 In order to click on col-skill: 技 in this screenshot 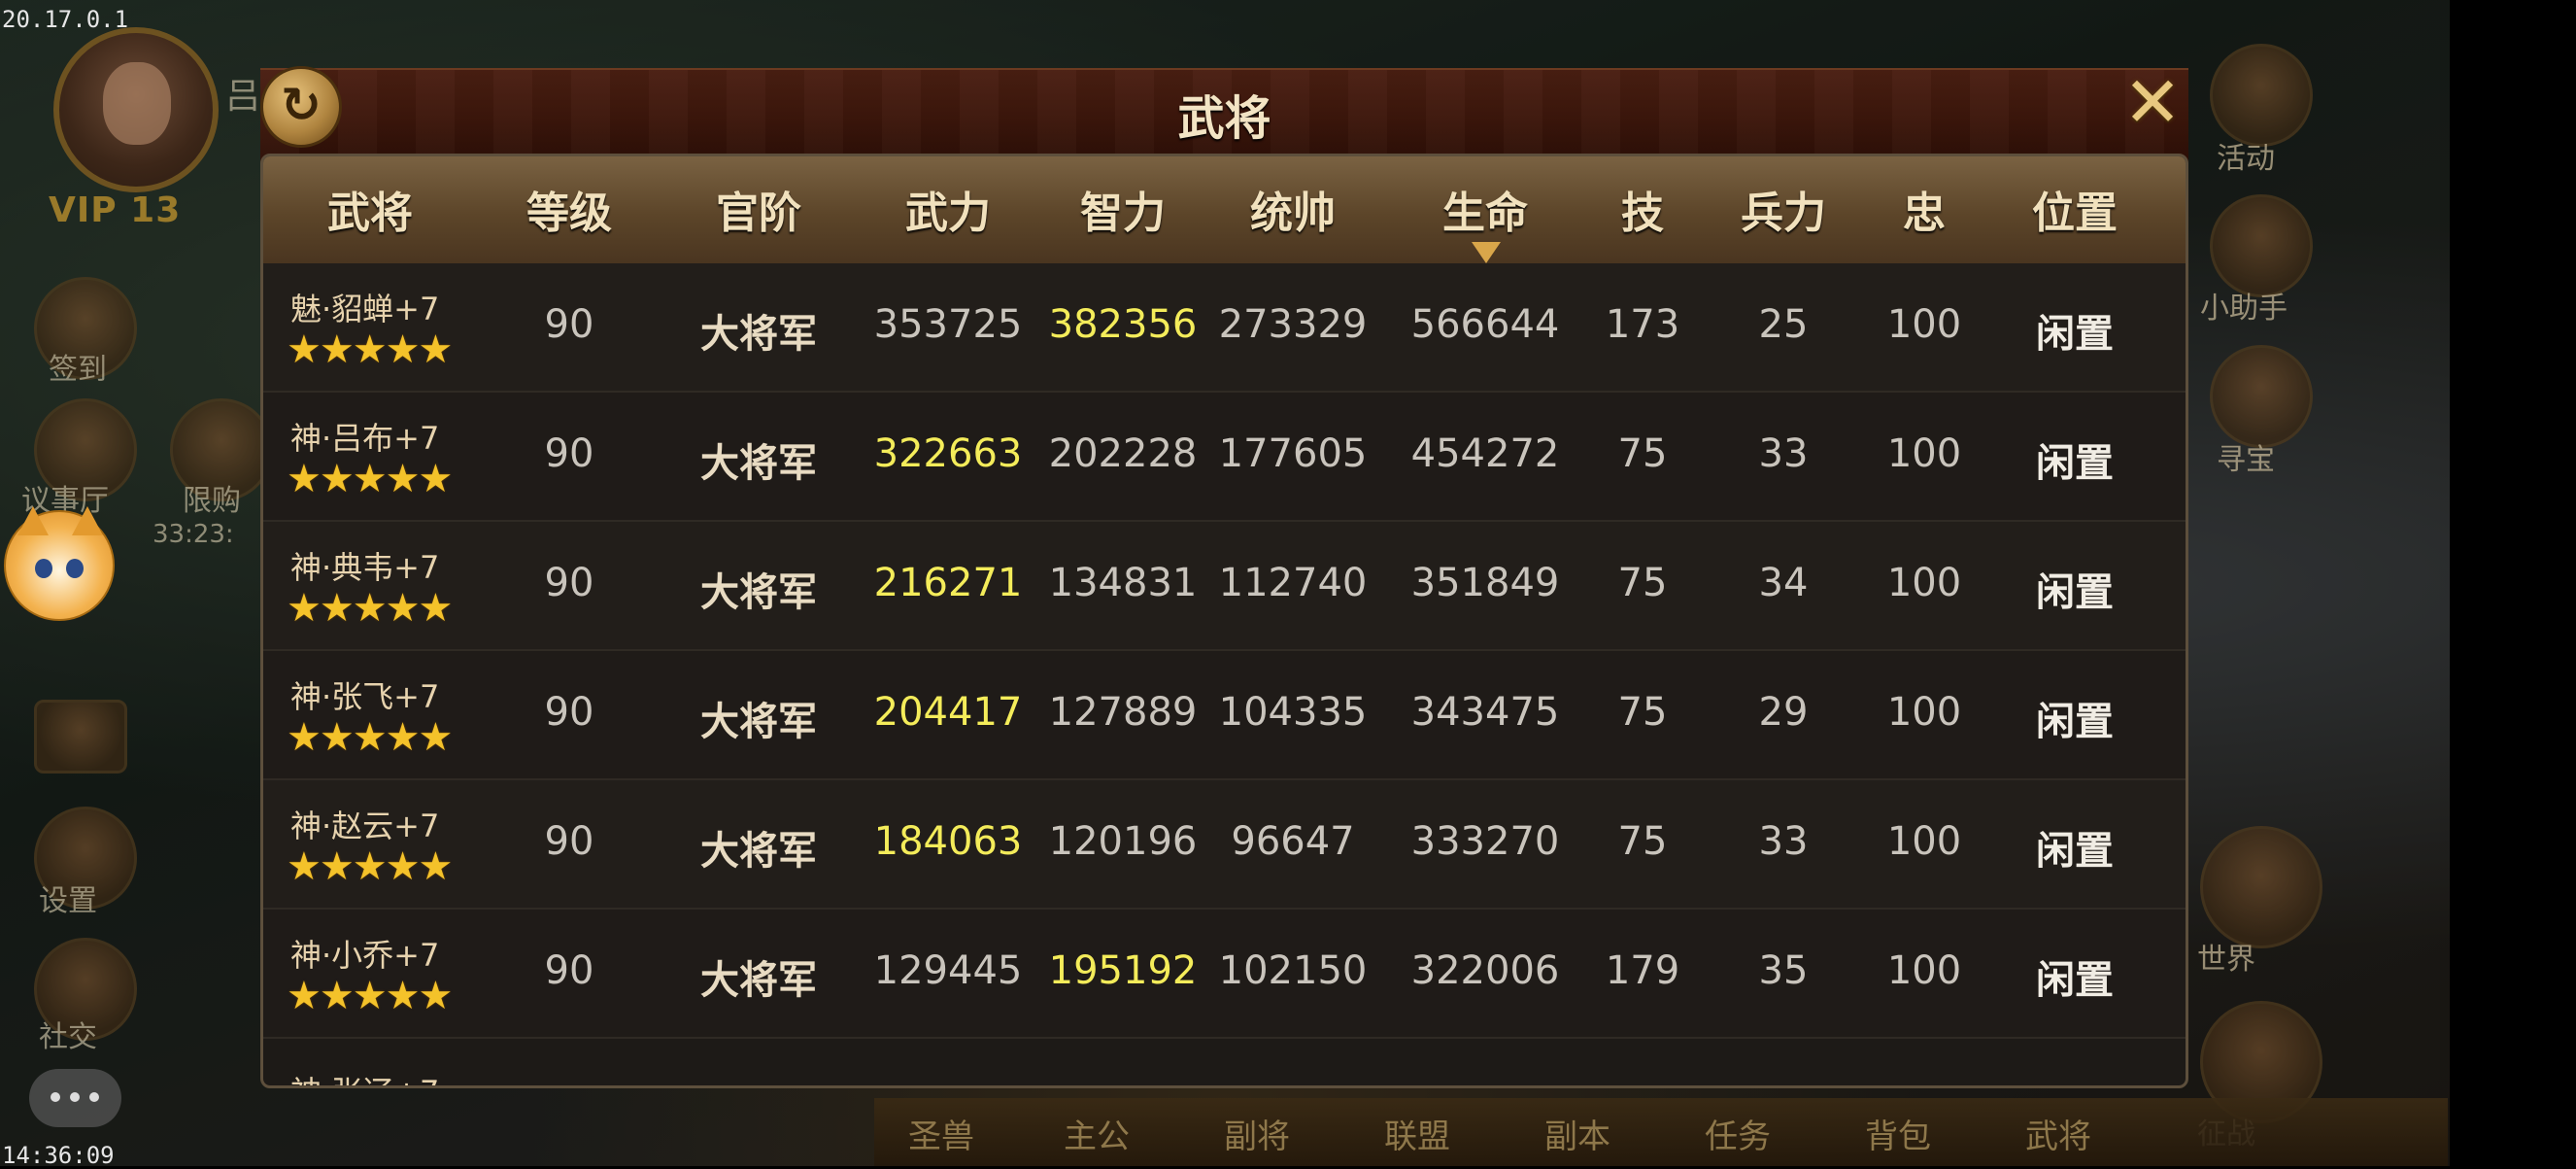, I will do `click(1642, 209)`.